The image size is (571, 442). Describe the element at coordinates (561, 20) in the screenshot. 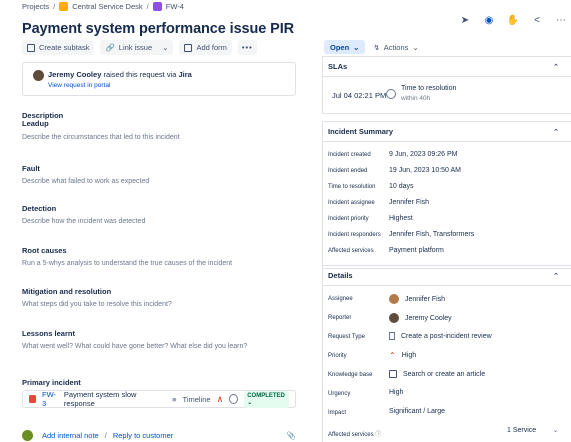

I see `more-icon: ⋯` at that location.